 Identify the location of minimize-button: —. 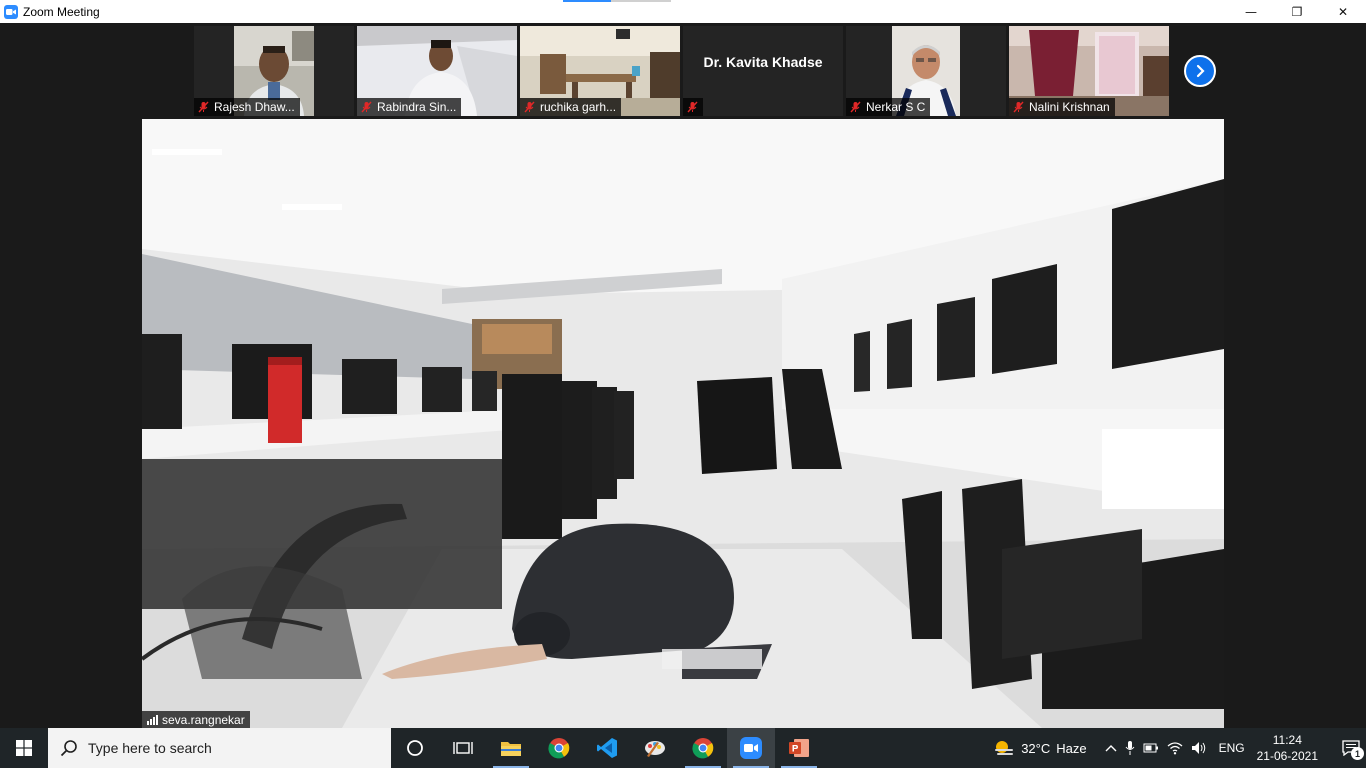
(1251, 11).